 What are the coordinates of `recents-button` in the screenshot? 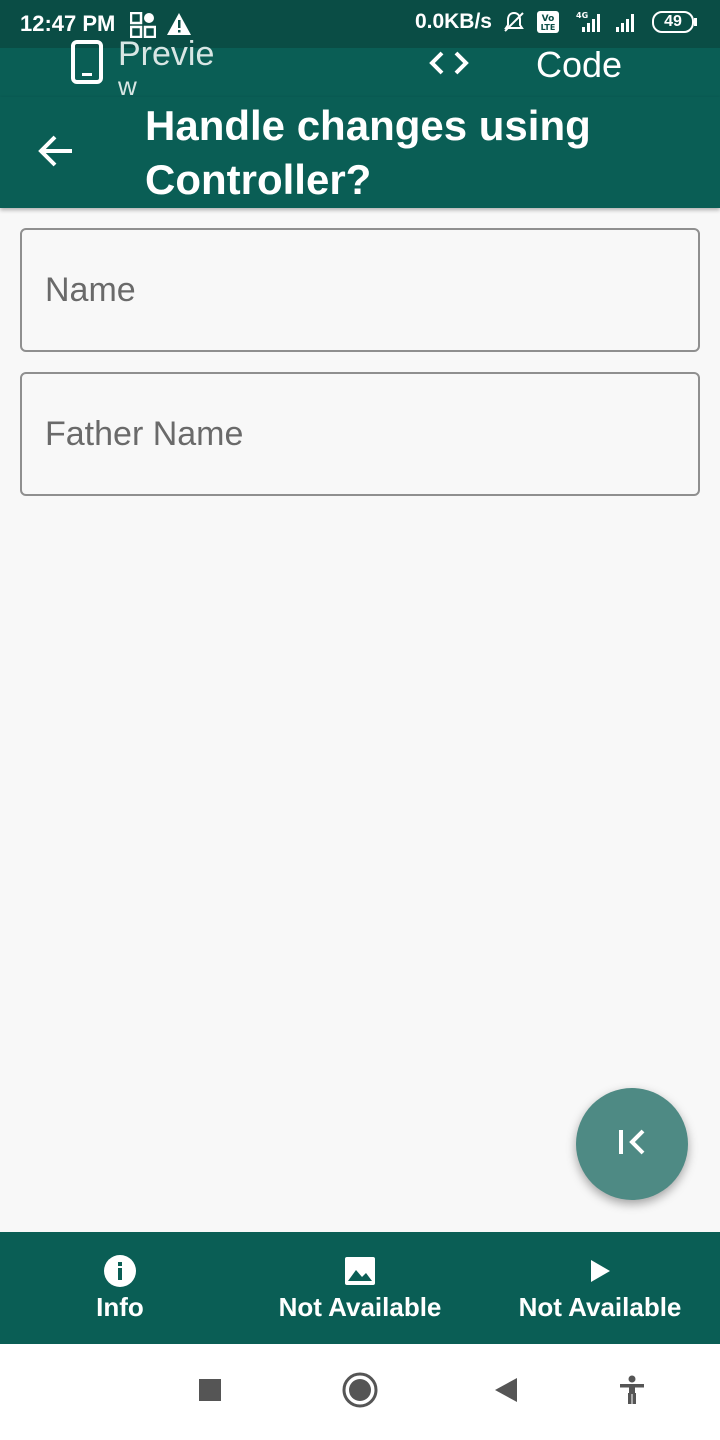 It's located at (210, 1392).